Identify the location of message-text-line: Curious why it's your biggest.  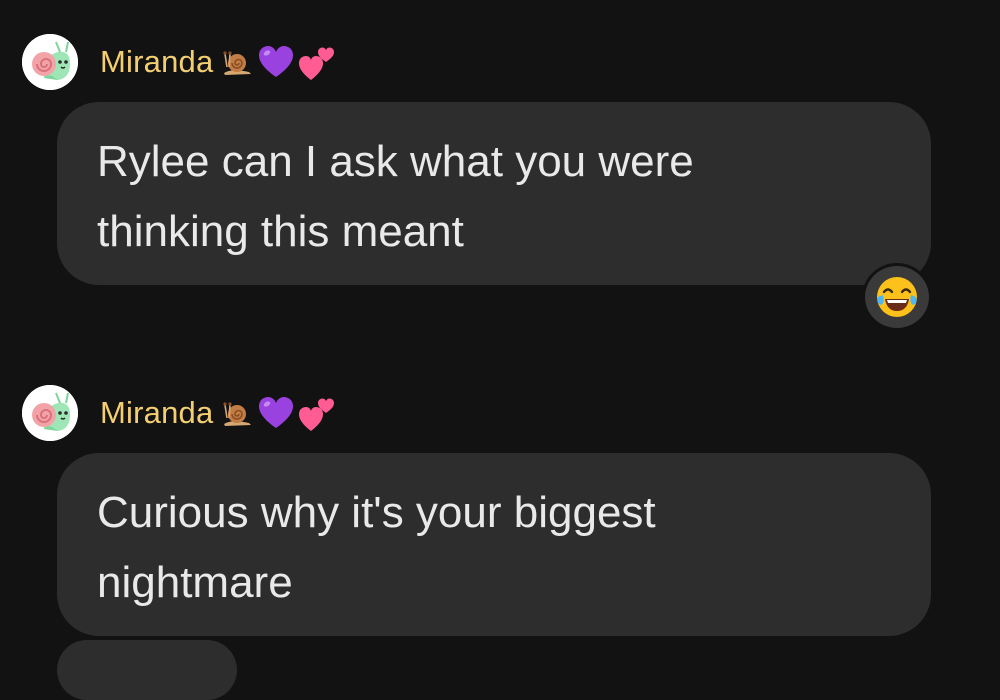
(376, 512).